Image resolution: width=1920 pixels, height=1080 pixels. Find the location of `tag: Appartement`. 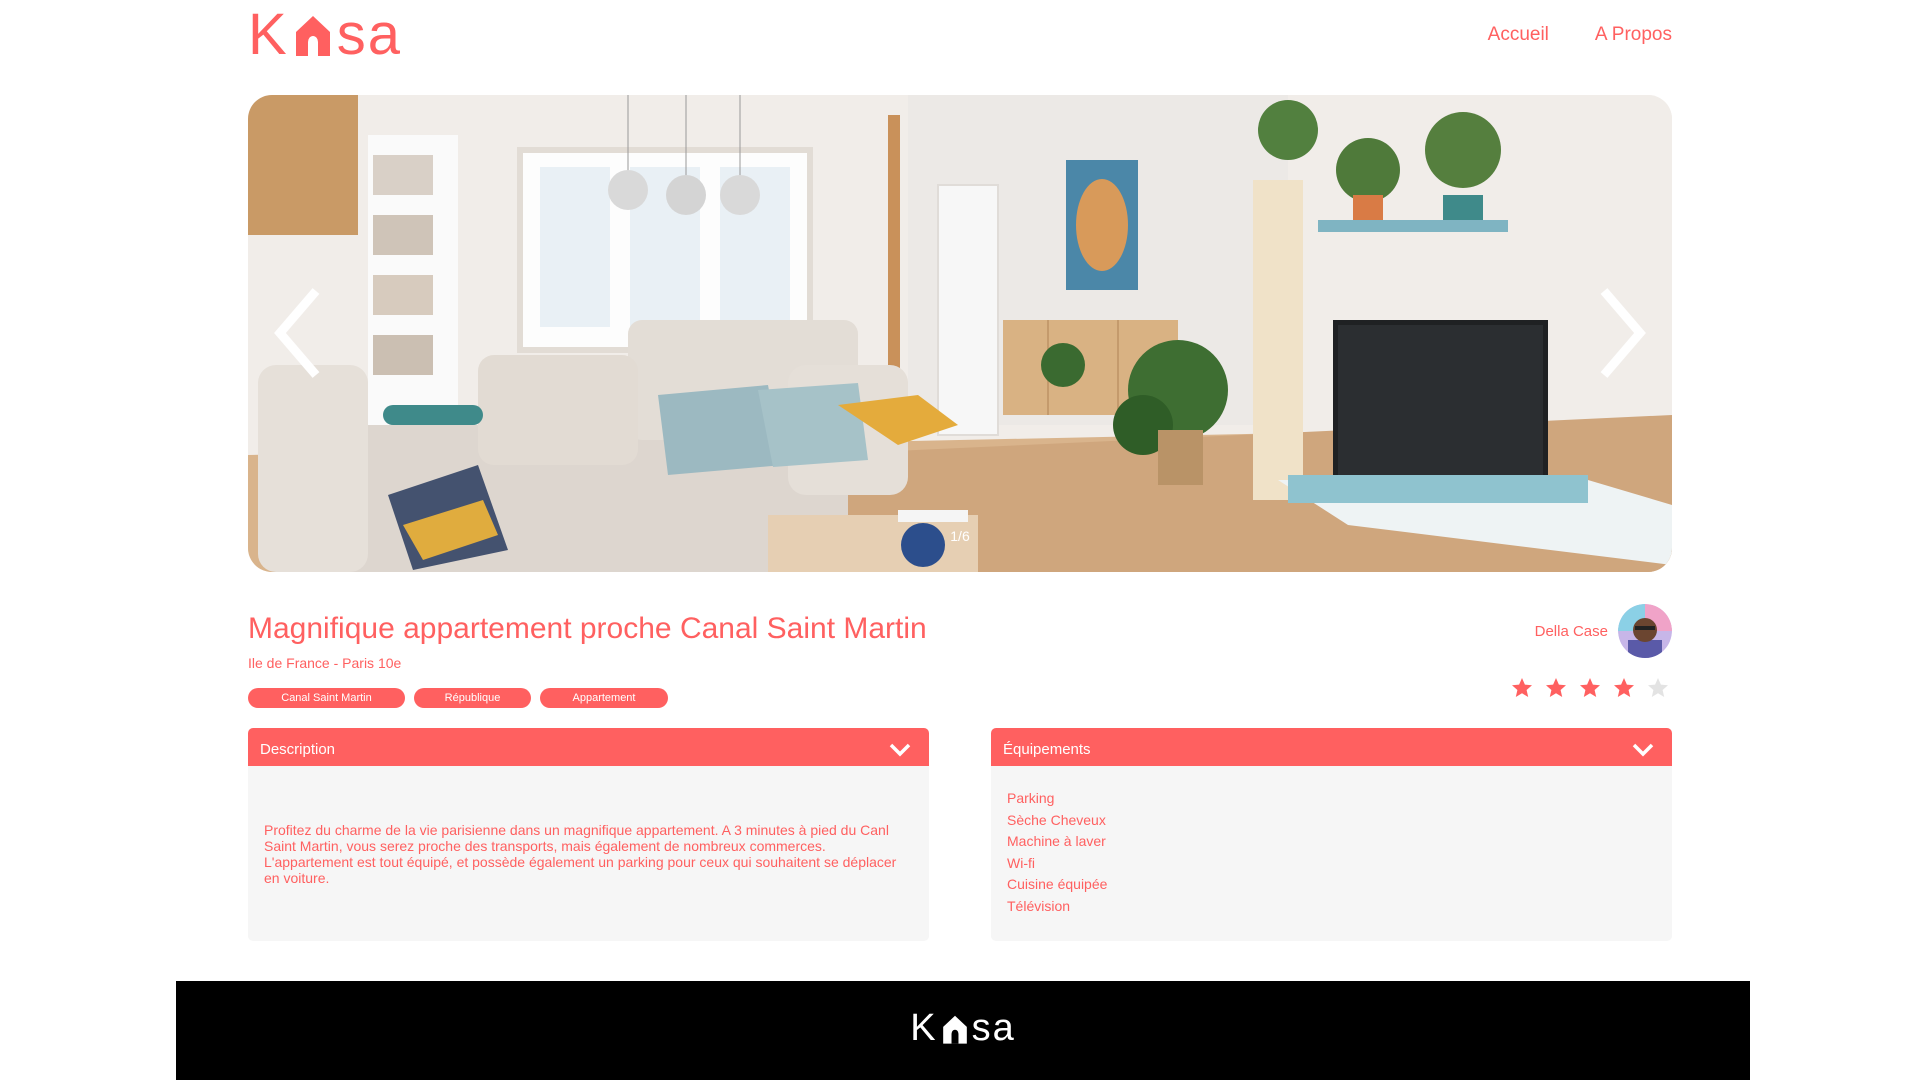

tag: Appartement is located at coordinates (604, 698).